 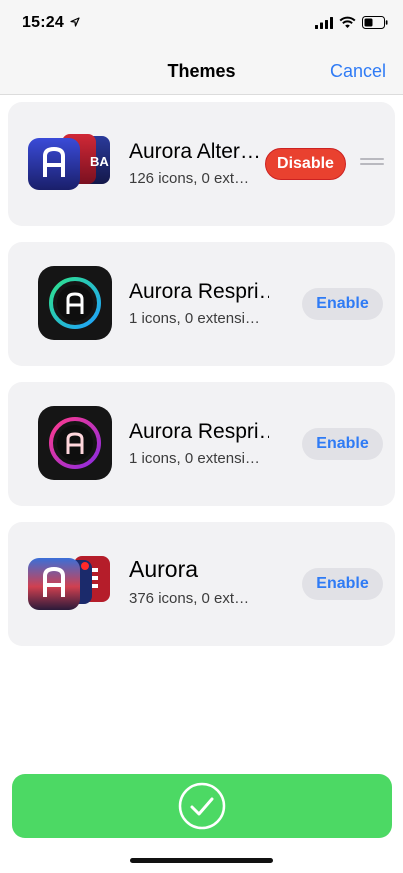 What do you see at coordinates (305, 164) in the screenshot?
I see `disable-button: Disable` at bounding box center [305, 164].